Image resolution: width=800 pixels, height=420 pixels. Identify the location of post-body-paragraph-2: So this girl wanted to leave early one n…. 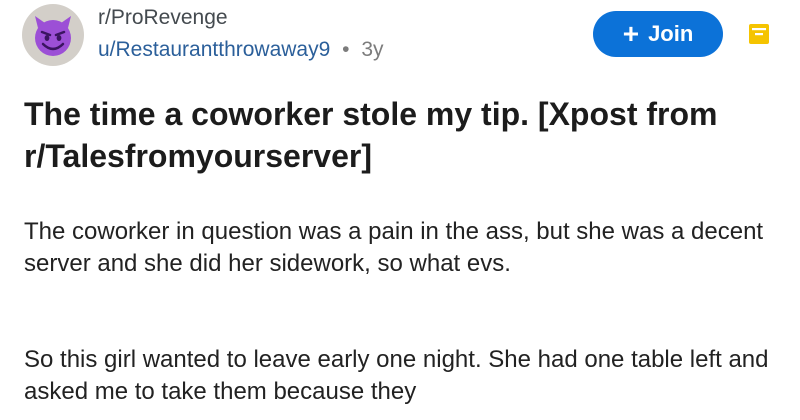
(396, 375).